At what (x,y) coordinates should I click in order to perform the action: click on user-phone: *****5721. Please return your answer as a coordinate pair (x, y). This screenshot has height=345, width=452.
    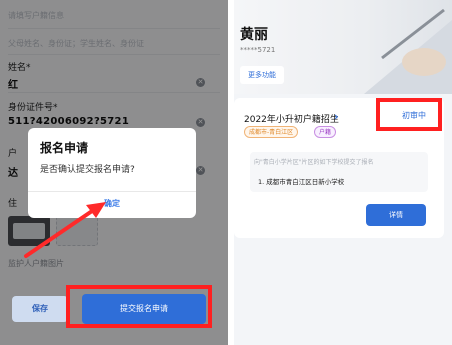
    Looking at the image, I should click on (258, 50).